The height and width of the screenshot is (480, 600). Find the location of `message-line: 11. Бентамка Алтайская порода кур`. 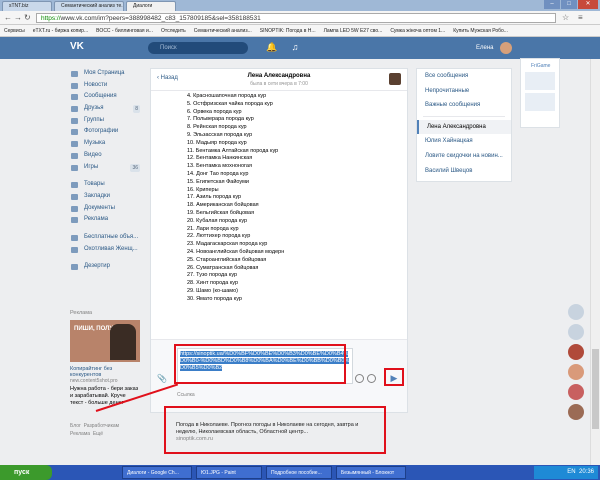

message-line: 11. Бентамка Алтайская порода кур is located at coordinates (233, 150).